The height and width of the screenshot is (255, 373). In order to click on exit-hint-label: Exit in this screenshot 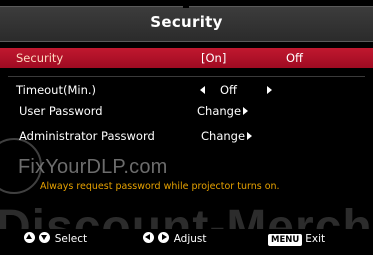, I will do `click(315, 239)`.